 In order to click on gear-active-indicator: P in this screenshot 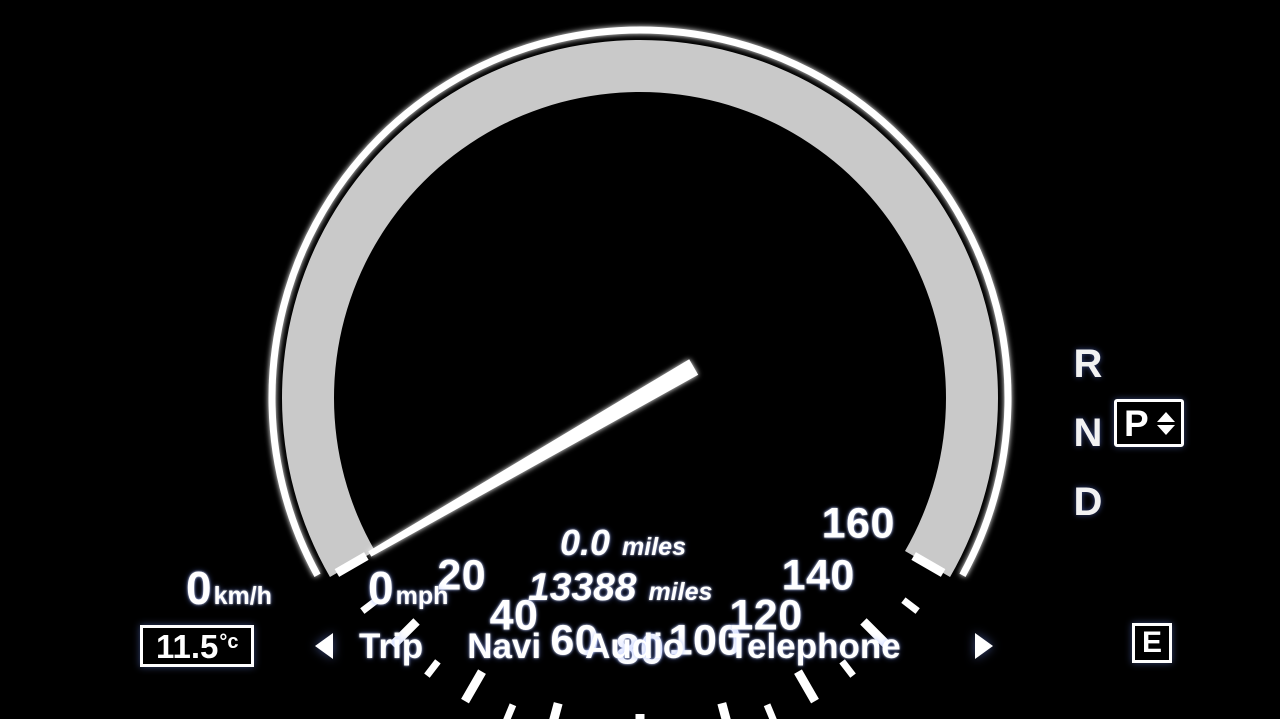, I will do `click(1149, 423)`.